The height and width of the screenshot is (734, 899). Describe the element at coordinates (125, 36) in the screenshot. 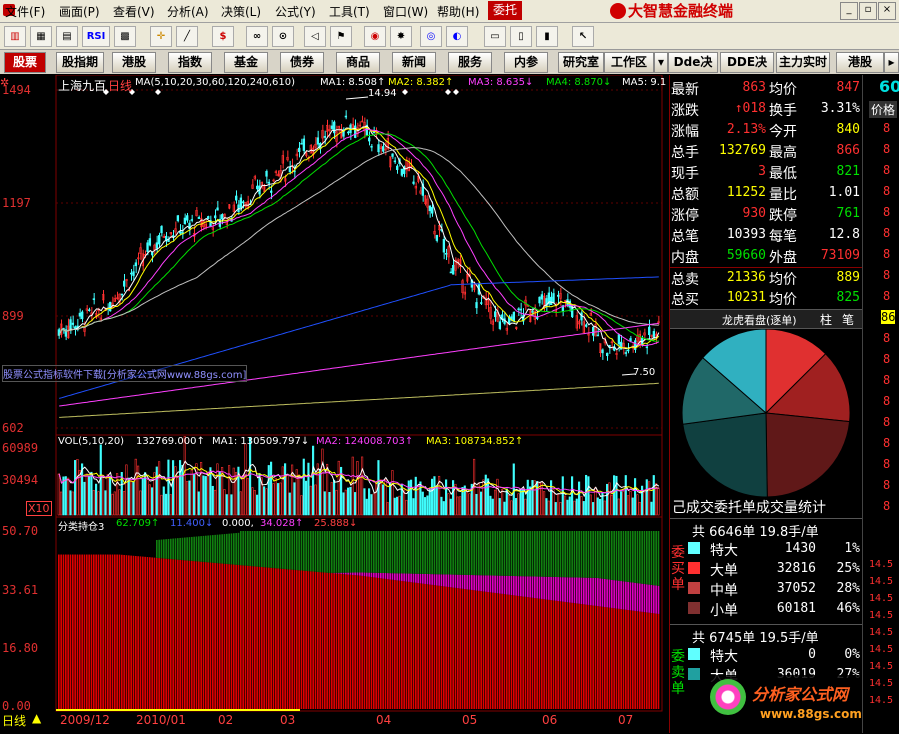

I see `grid-icon: ▩` at that location.